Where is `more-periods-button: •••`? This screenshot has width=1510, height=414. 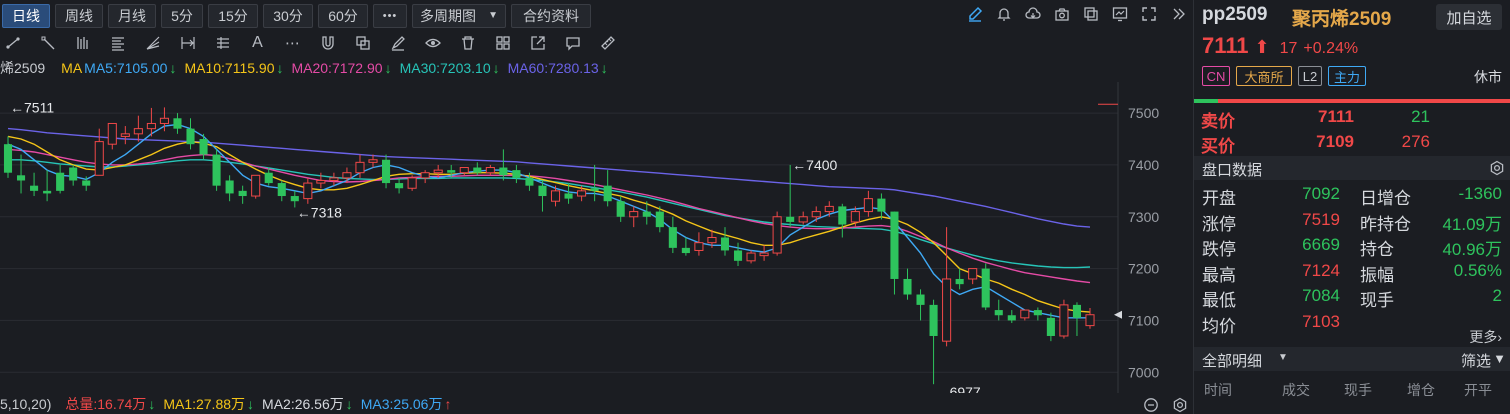 more-periods-button: ••• is located at coordinates (390, 15).